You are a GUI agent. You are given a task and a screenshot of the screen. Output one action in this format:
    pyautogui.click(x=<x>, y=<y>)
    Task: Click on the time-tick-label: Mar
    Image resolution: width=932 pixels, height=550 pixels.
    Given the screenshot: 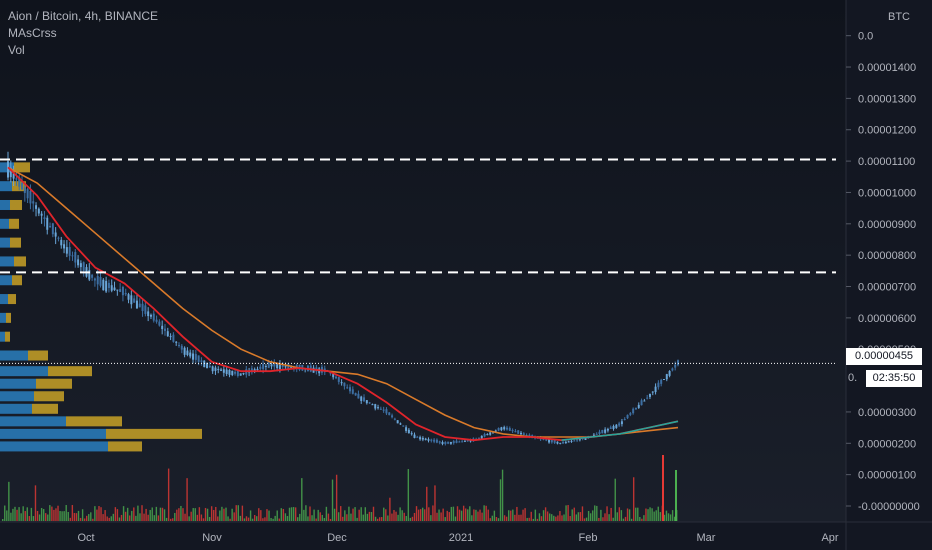 What is the action you would take?
    pyautogui.click(x=706, y=538)
    